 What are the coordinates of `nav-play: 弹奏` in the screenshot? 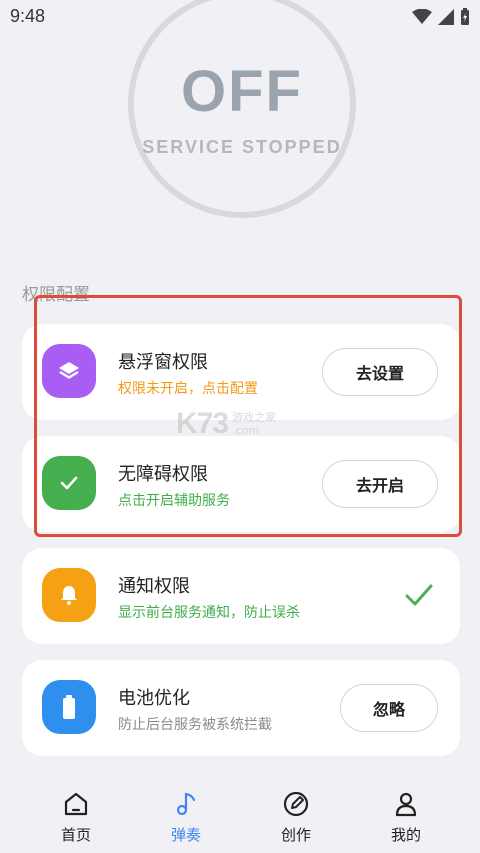 It's located at (186, 817).